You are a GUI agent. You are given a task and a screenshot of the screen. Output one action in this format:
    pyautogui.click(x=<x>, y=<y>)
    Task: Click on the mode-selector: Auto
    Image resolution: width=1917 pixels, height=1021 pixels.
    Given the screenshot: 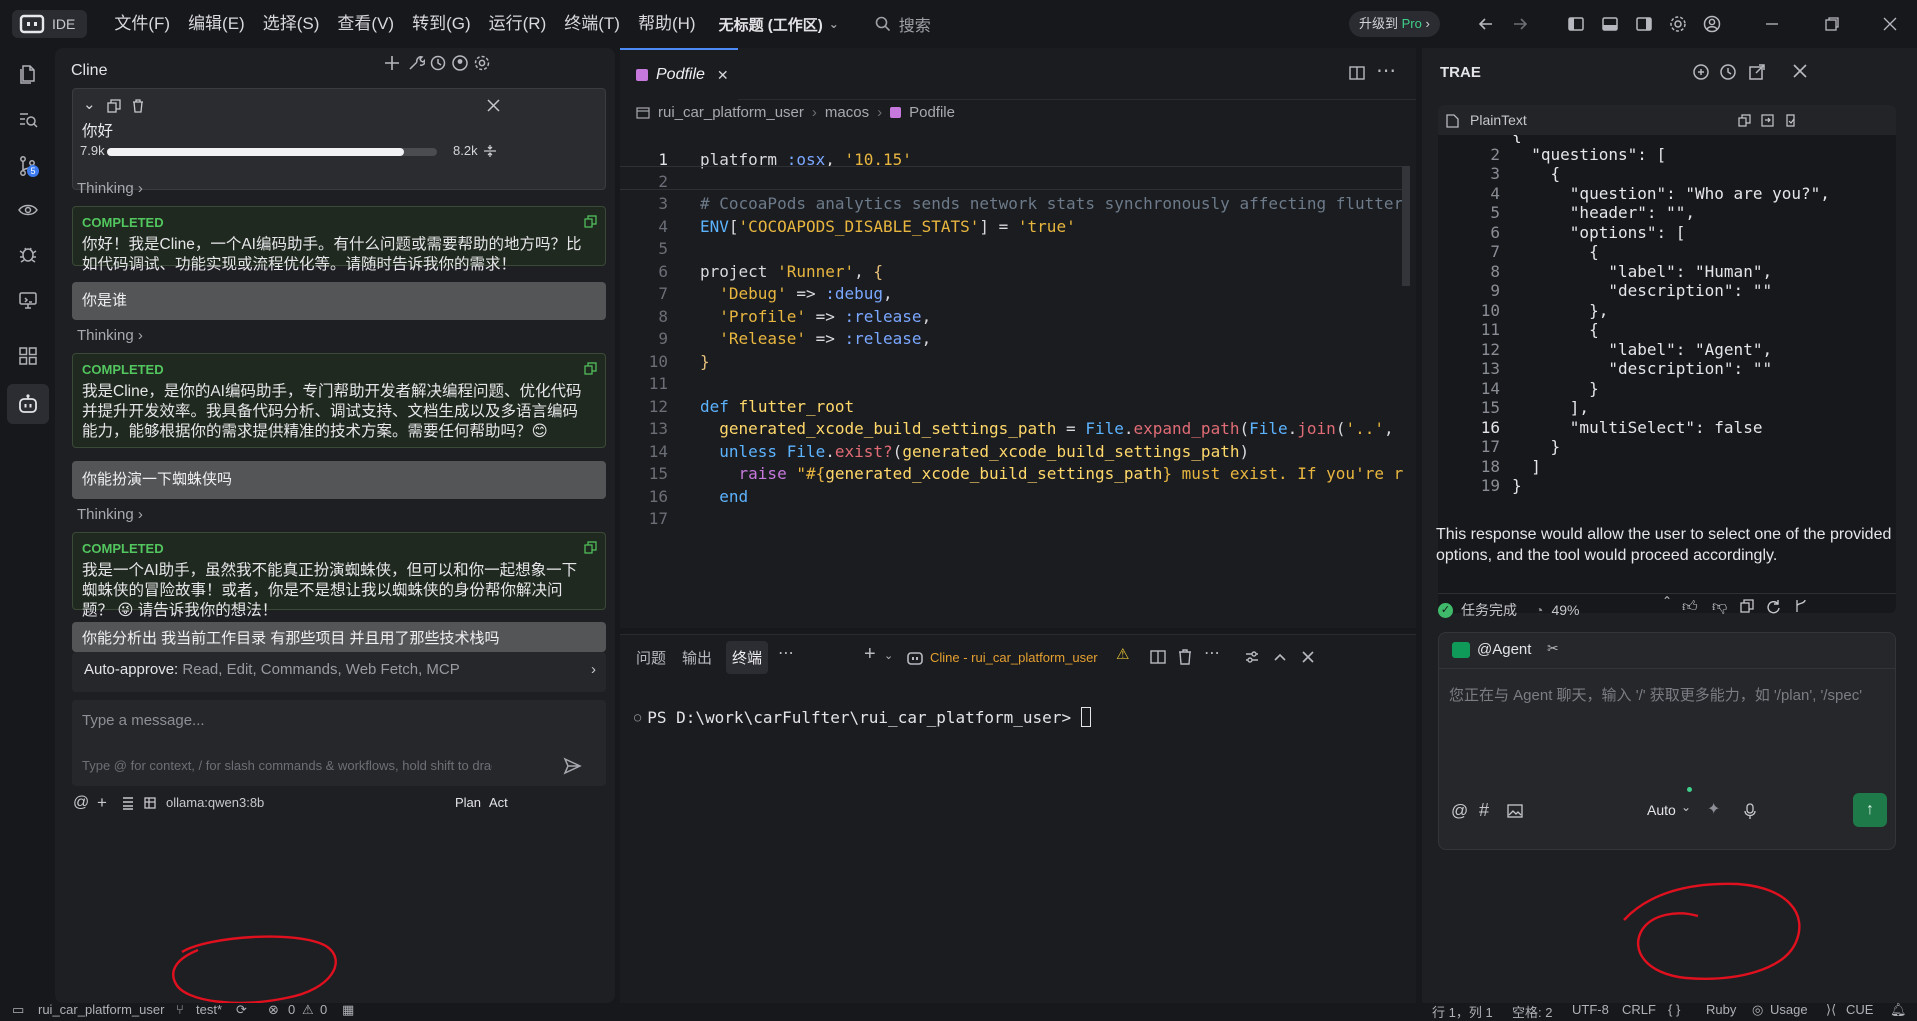 What is the action you would take?
    pyautogui.click(x=1661, y=810)
    